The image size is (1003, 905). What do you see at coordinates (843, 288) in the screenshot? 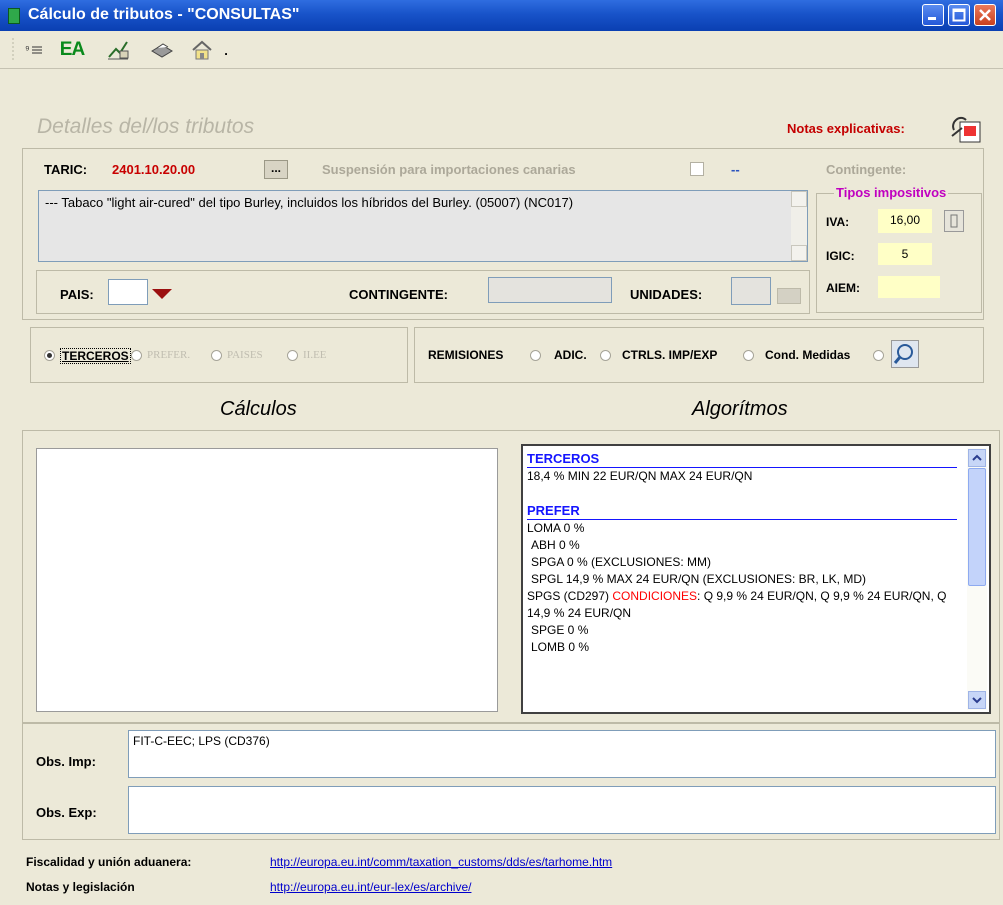
I see `aiem-label: AIEM:` at bounding box center [843, 288].